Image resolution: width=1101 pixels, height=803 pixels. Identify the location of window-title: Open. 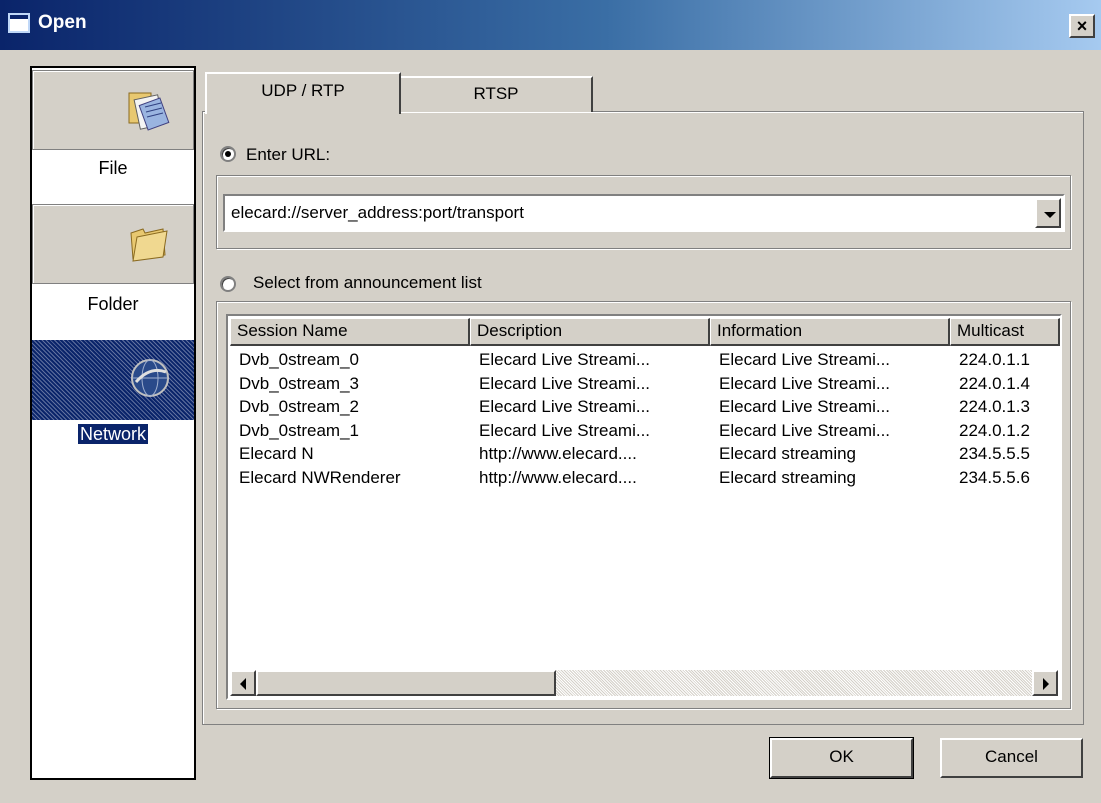
(62, 22).